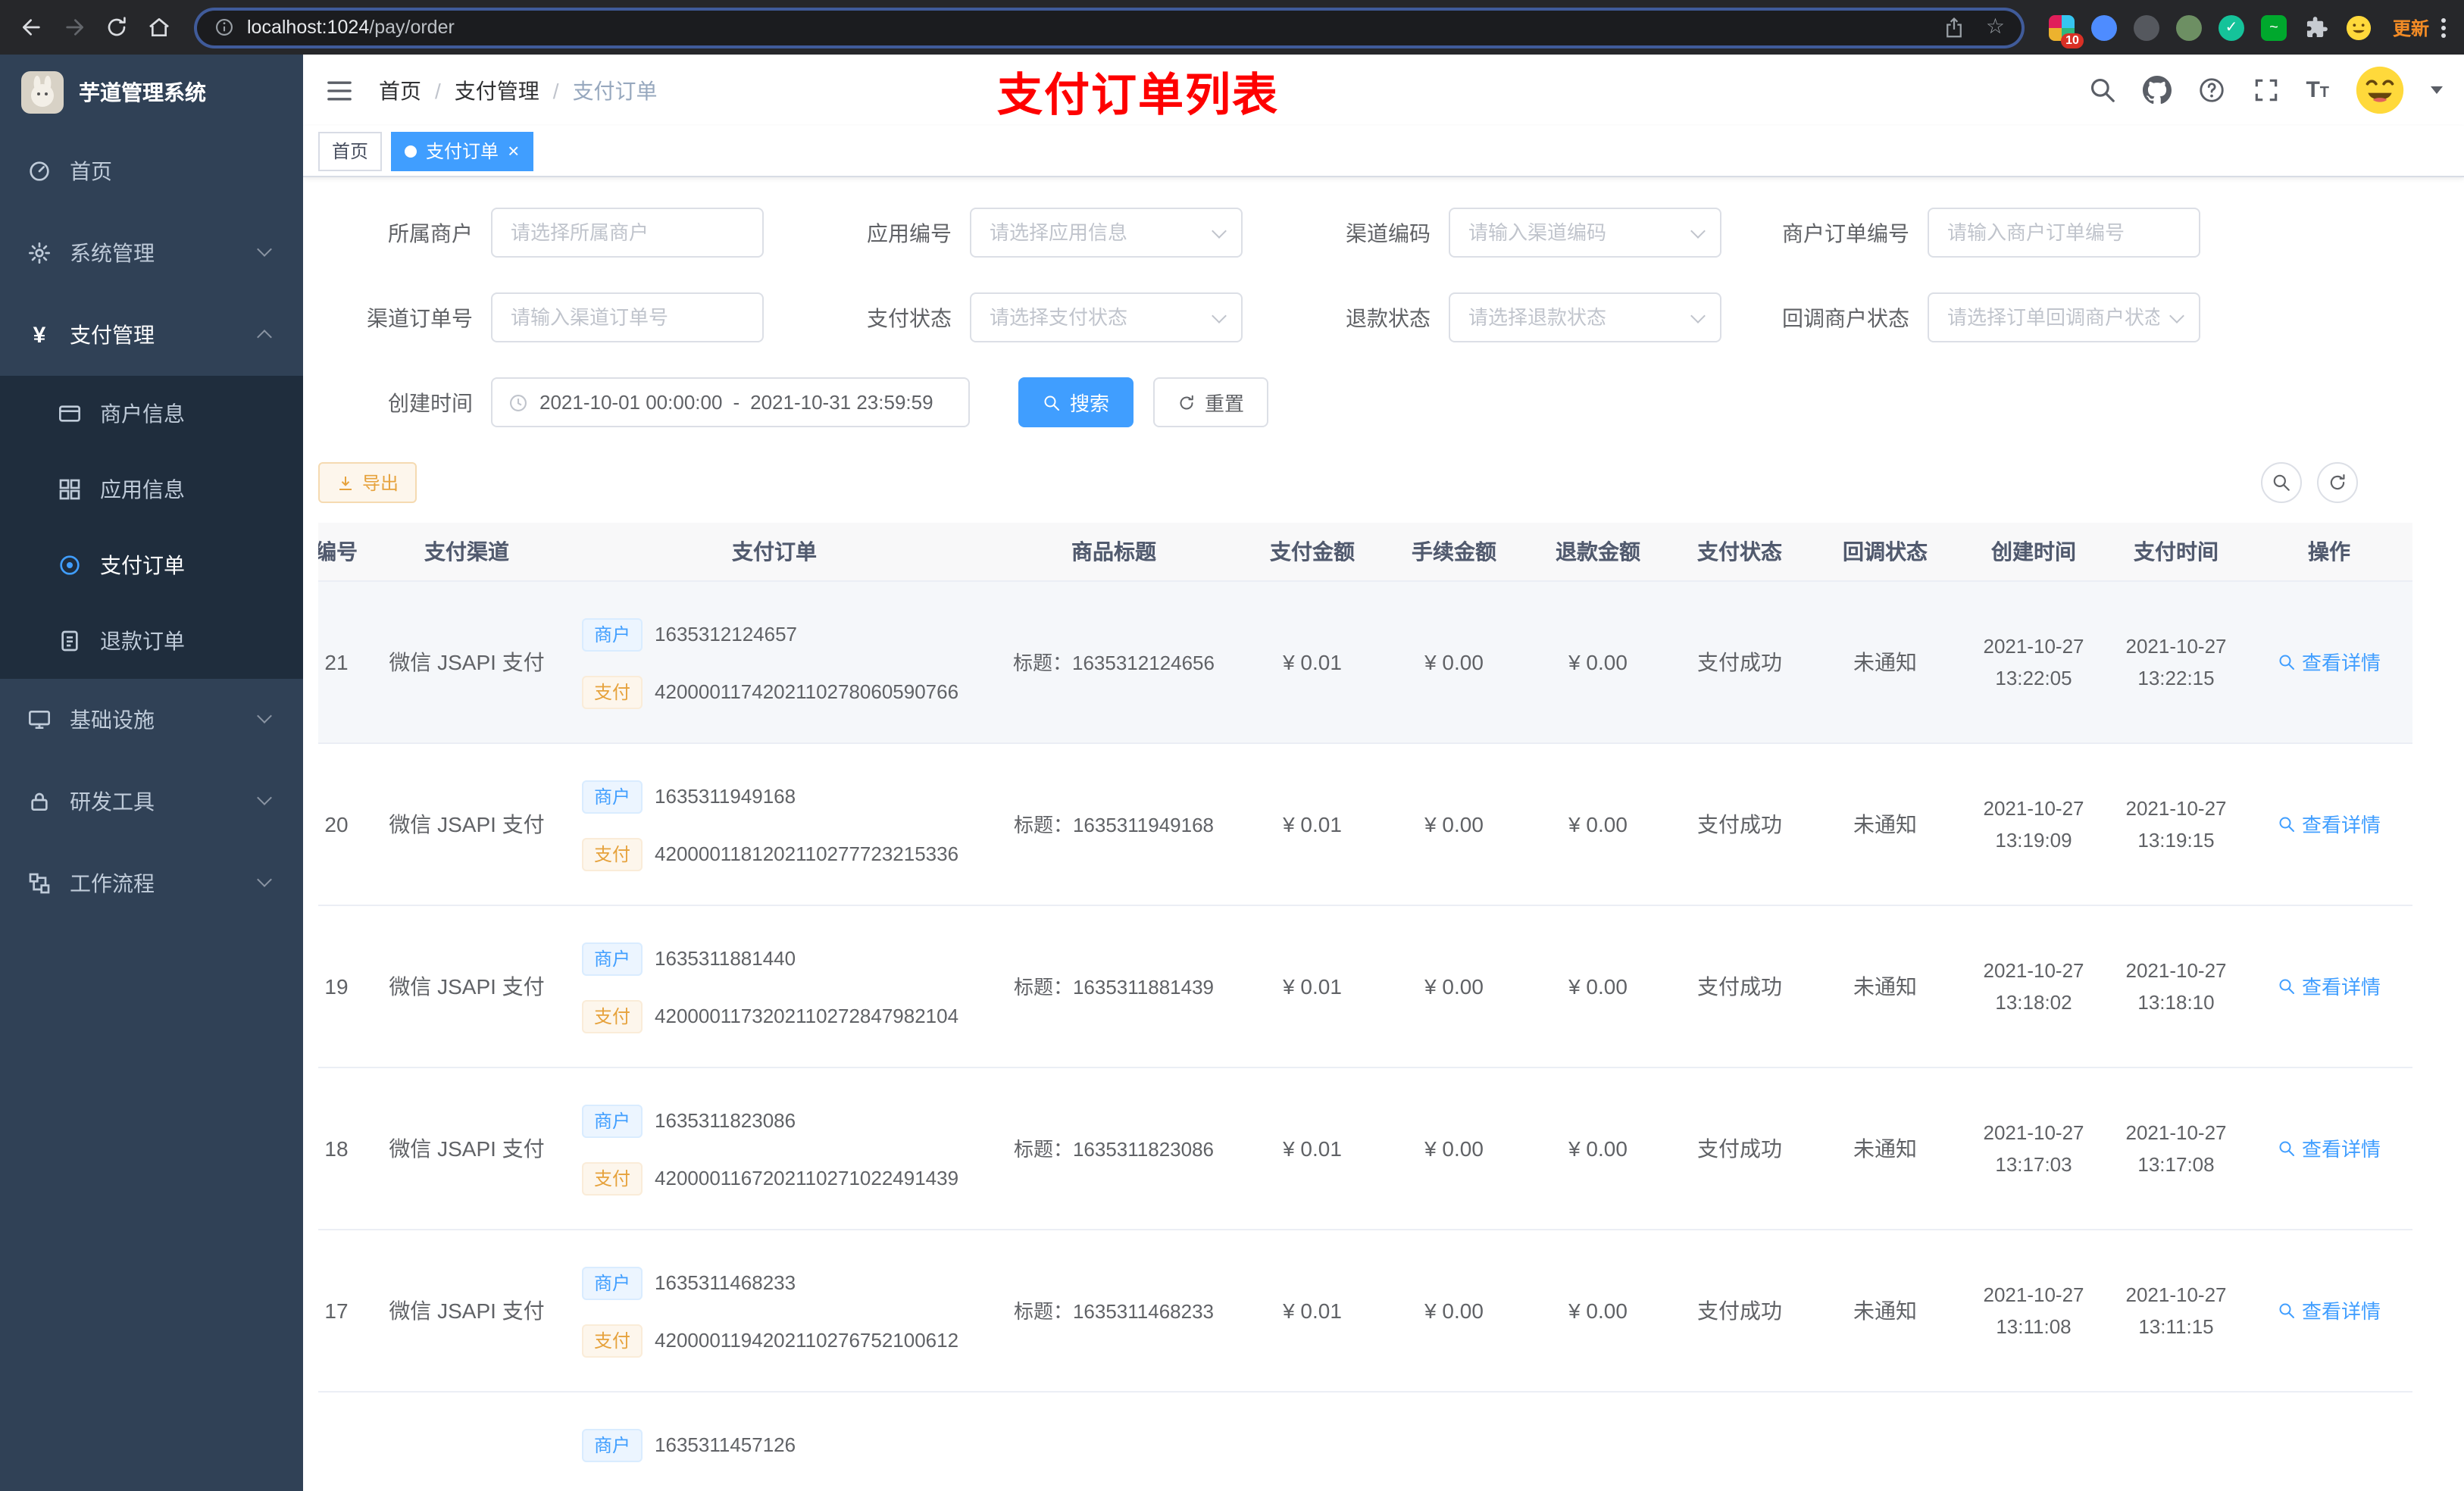 Image resolution: width=2464 pixels, height=1491 pixels. What do you see at coordinates (2188, 27) in the screenshot?
I see `extension-olive-icon` at bounding box center [2188, 27].